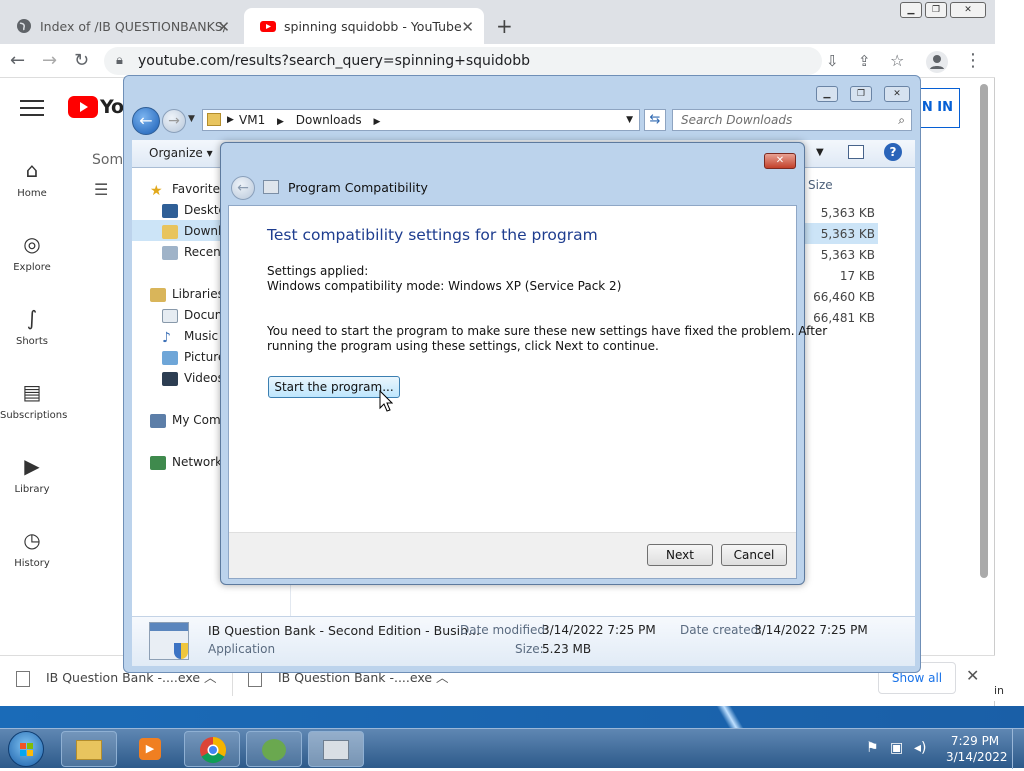 This screenshot has width=1024, height=771. What do you see at coordinates (32, 474) in the screenshot?
I see `sidebar-item-library: ▶ Library` at bounding box center [32, 474].